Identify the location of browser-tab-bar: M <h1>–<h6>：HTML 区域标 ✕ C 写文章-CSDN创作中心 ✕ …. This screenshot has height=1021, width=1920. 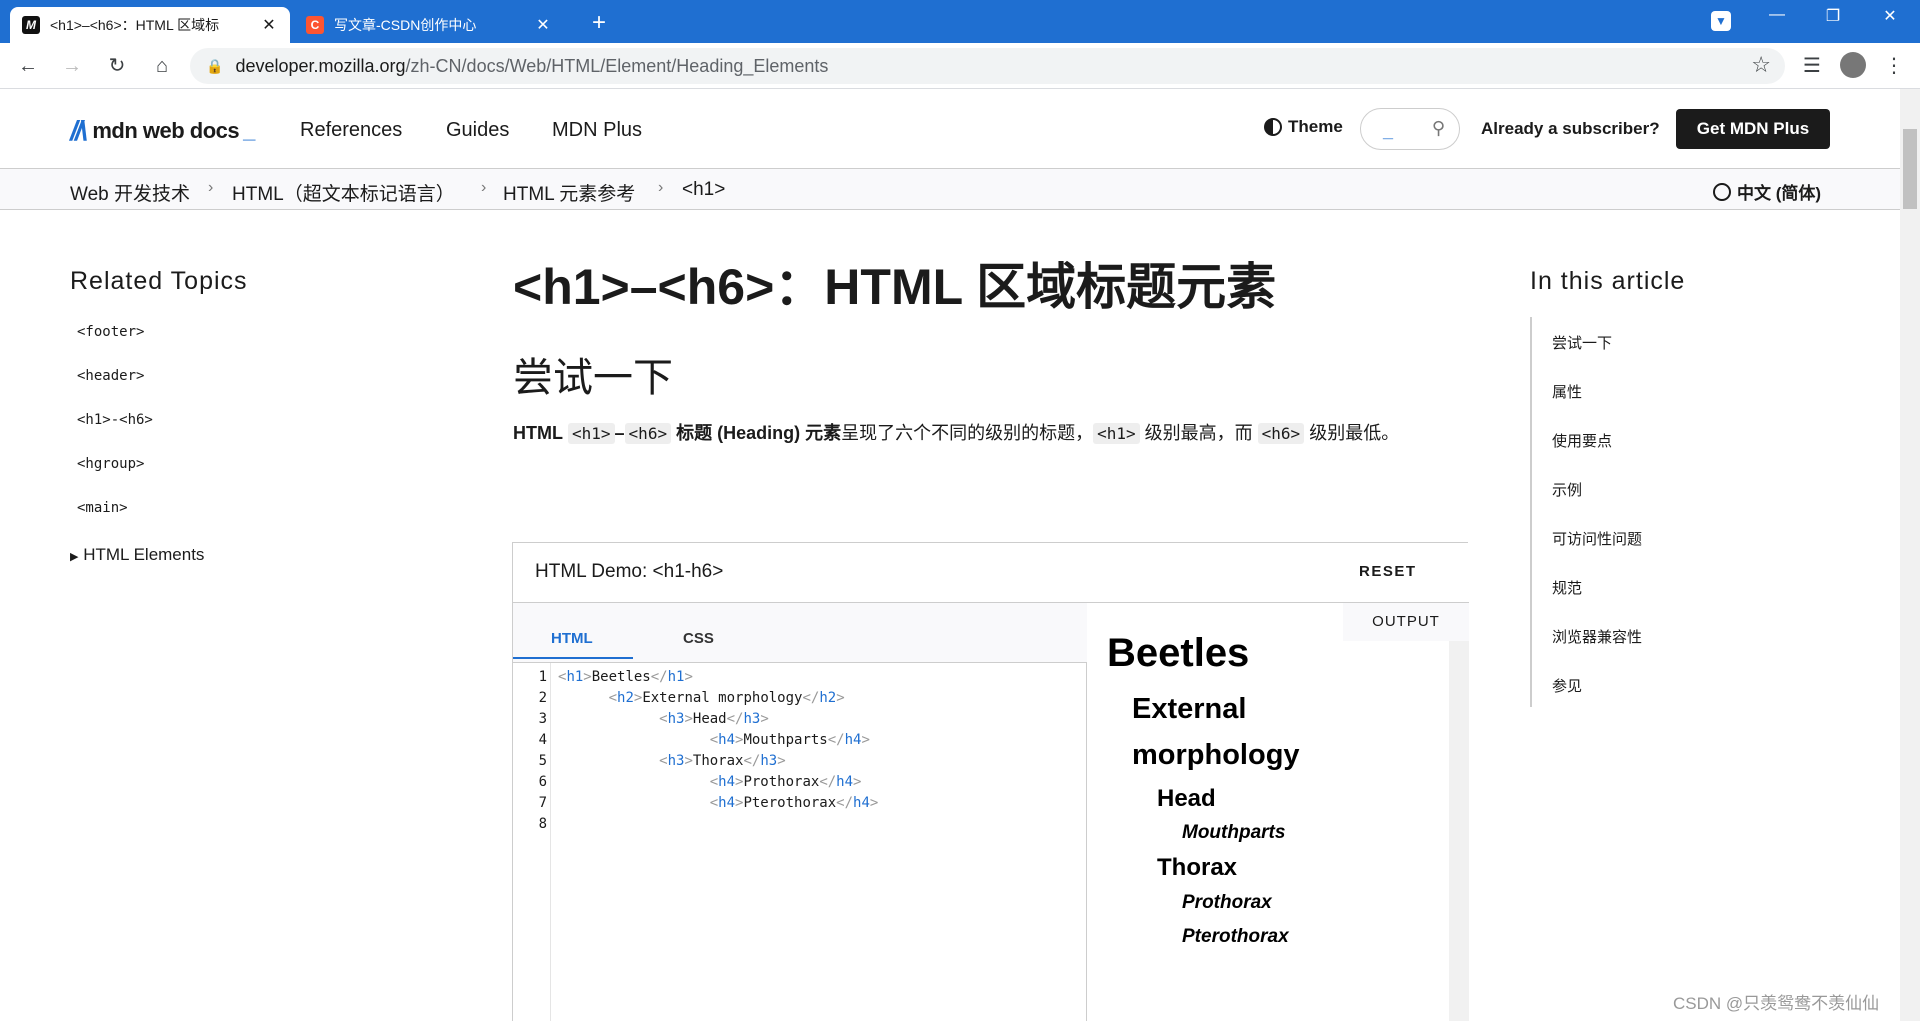
(960, 21).